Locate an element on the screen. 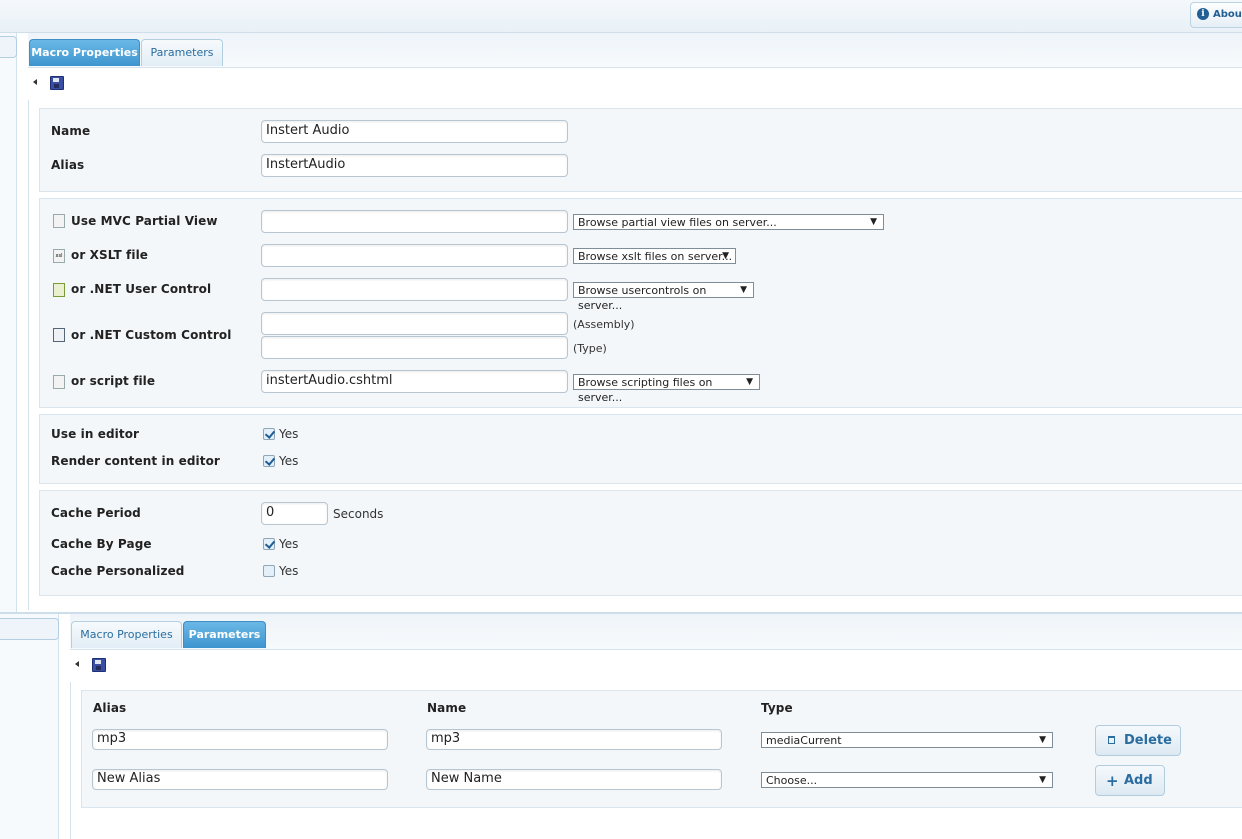 Image resolution: width=1242 pixels, height=839 pixels. editor-group is located at coordinates (640, 449).